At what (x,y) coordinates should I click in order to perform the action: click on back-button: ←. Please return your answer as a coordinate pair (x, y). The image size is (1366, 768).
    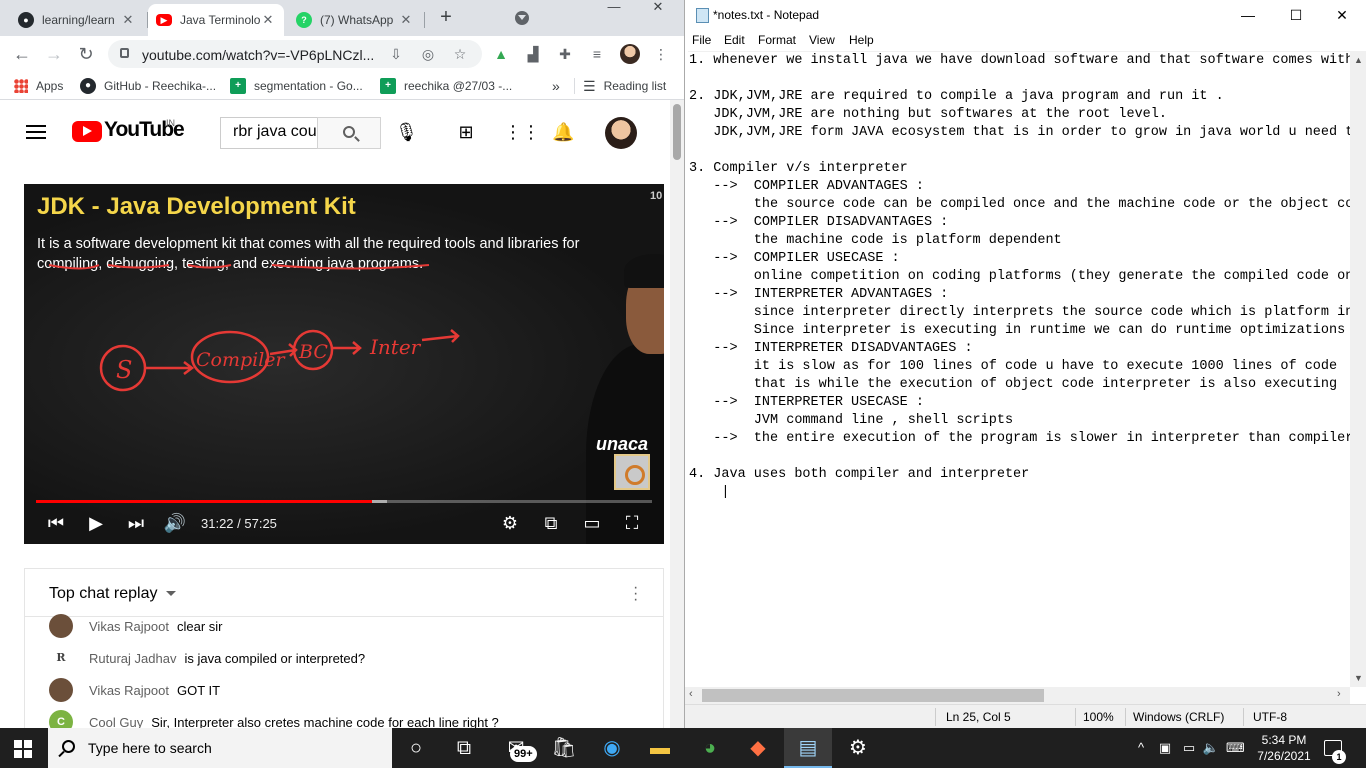
    Looking at the image, I should click on (22, 54).